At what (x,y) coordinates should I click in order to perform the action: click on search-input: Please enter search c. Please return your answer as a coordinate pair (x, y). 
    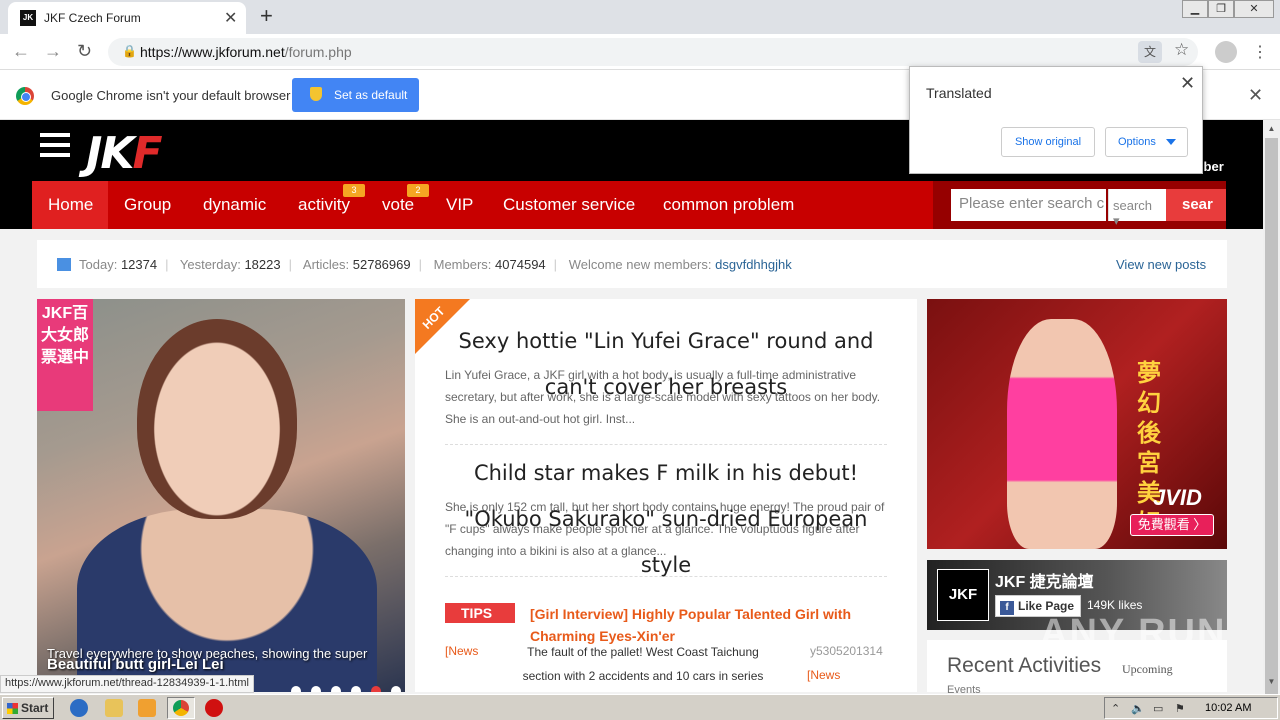
    Looking at the image, I should click on (1028, 205).